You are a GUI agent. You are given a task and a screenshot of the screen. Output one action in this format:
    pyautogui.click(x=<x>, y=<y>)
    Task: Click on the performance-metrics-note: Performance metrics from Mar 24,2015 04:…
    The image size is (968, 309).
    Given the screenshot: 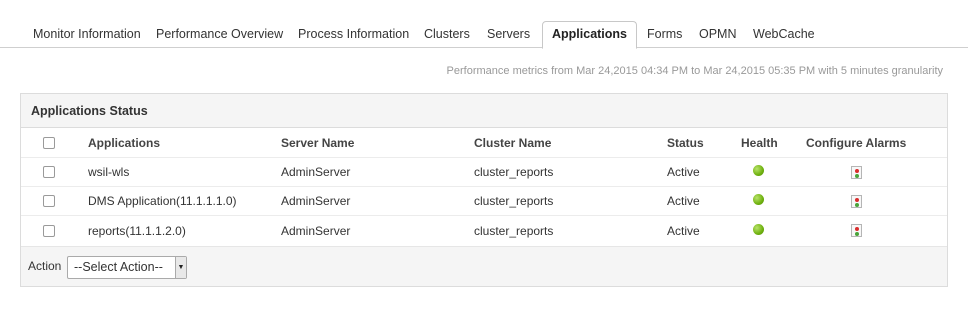 What is the action you would take?
    pyautogui.click(x=694, y=71)
    